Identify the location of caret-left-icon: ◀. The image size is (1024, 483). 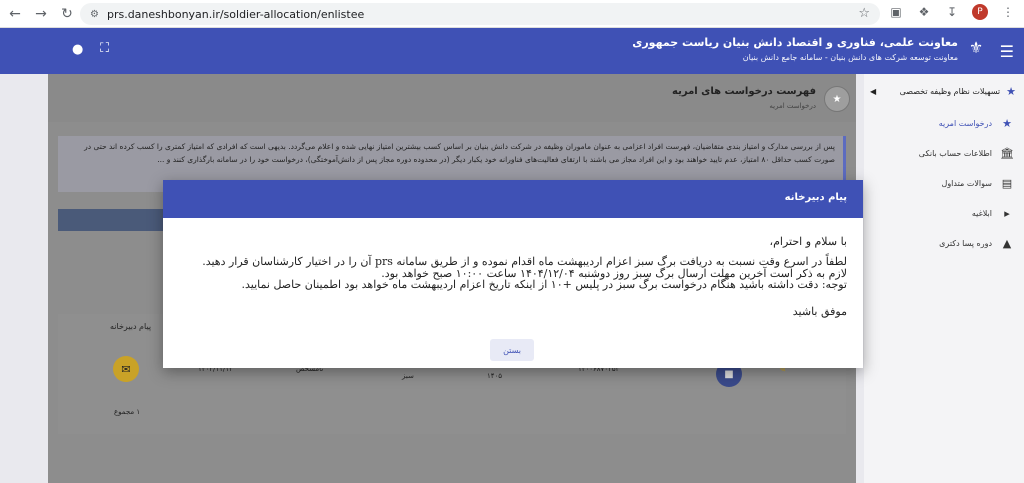
(873, 91).